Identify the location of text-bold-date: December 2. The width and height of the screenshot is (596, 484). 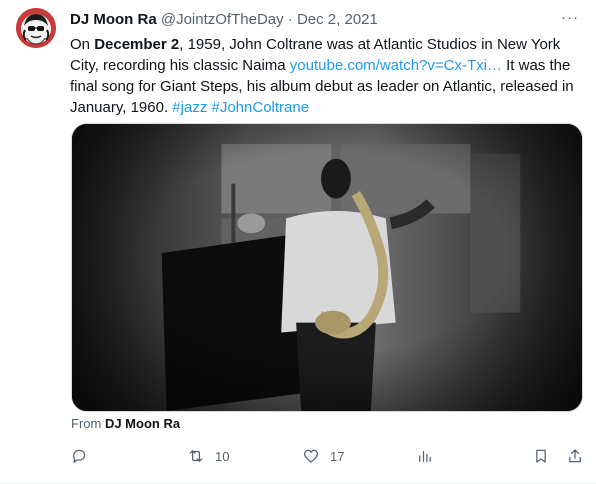
(137, 44).